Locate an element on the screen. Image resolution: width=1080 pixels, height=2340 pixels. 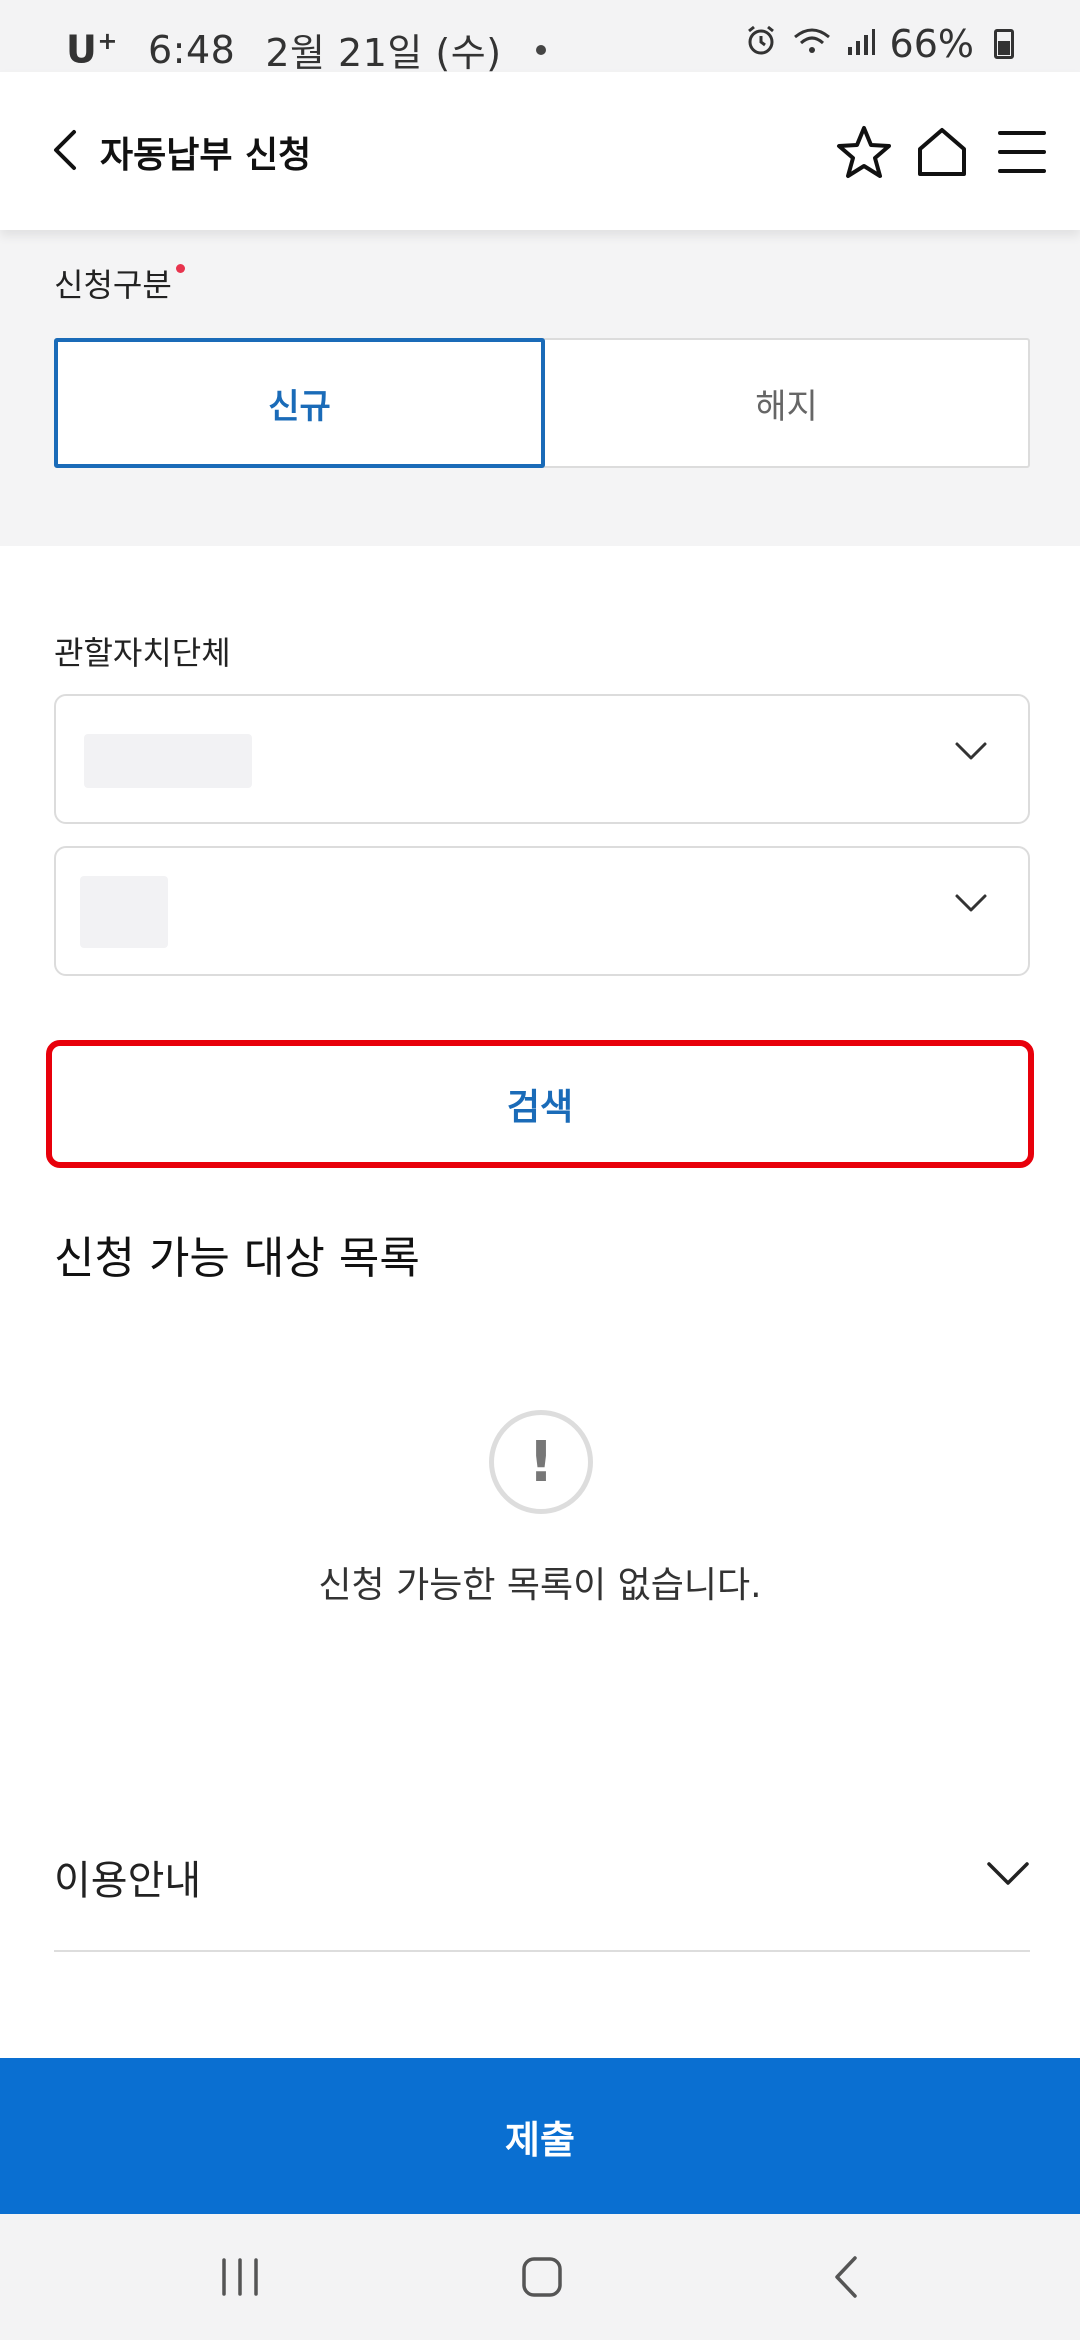
home-nav-button is located at coordinates (542, 2277).